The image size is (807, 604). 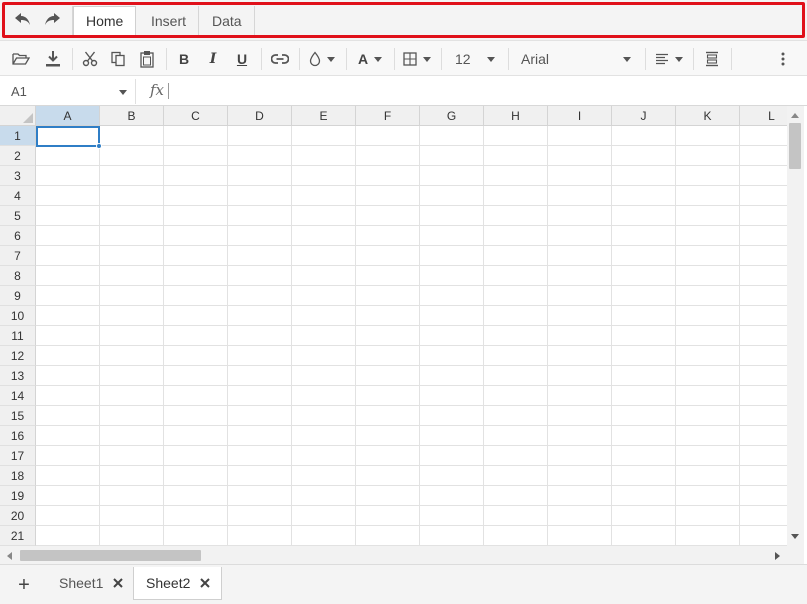 I want to click on column-header: G, so click(x=452, y=116).